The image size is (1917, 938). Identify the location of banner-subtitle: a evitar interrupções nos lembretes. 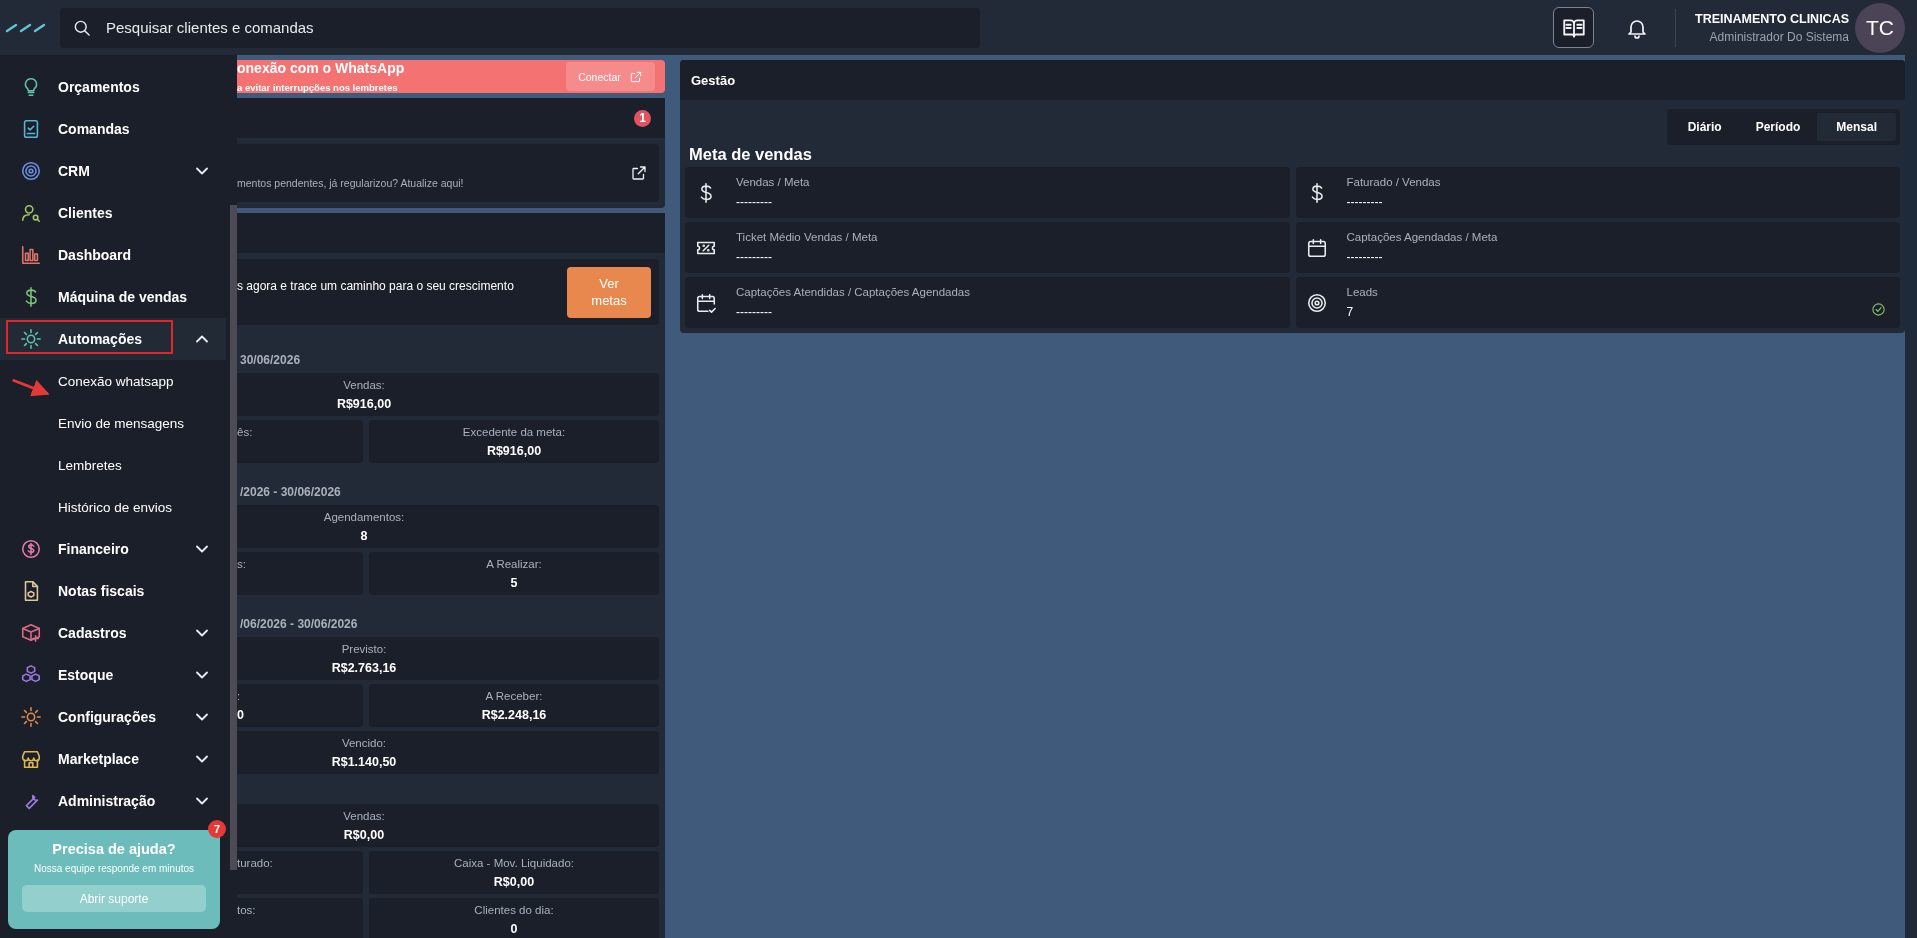
(318, 87).